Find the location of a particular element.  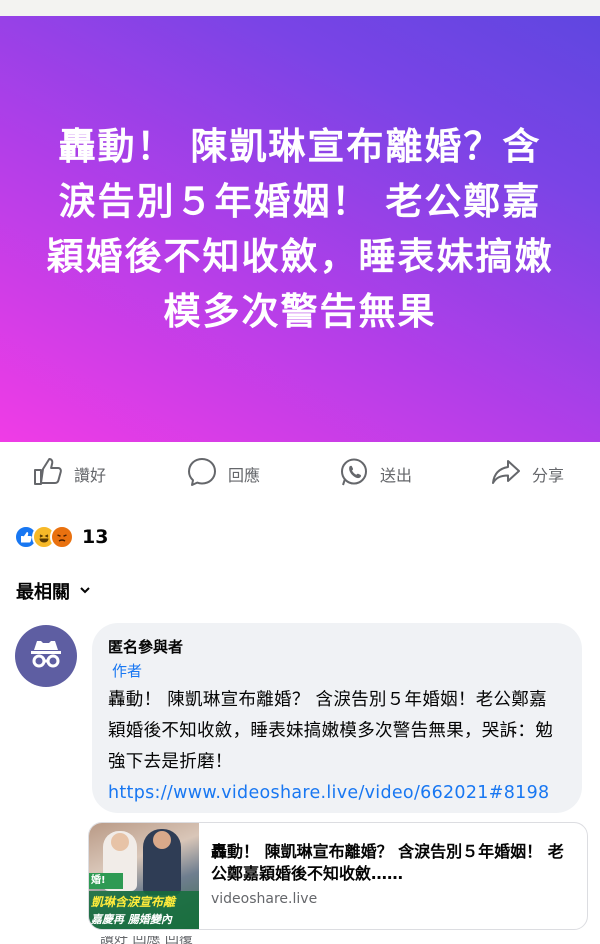

thumb-tag: 婚! is located at coordinates (106, 881).